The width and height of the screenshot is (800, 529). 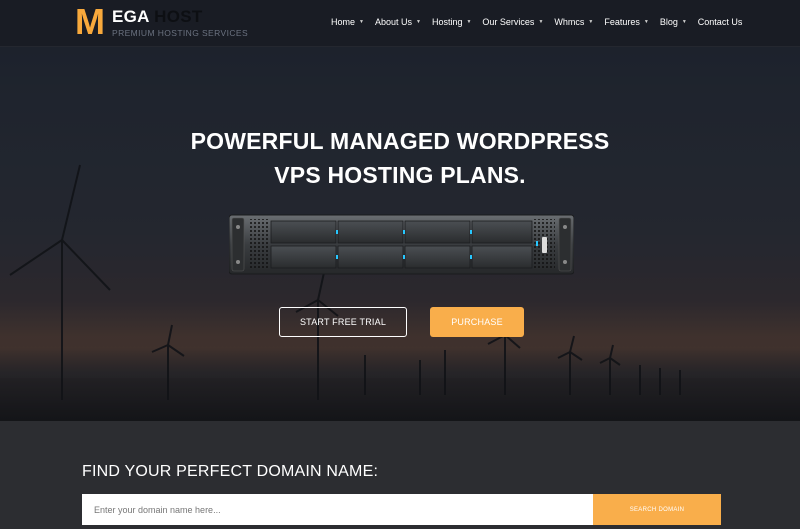 What do you see at coordinates (131, 16) in the screenshot?
I see `logo-word-1: EGA` at bounding box center [131, 16].